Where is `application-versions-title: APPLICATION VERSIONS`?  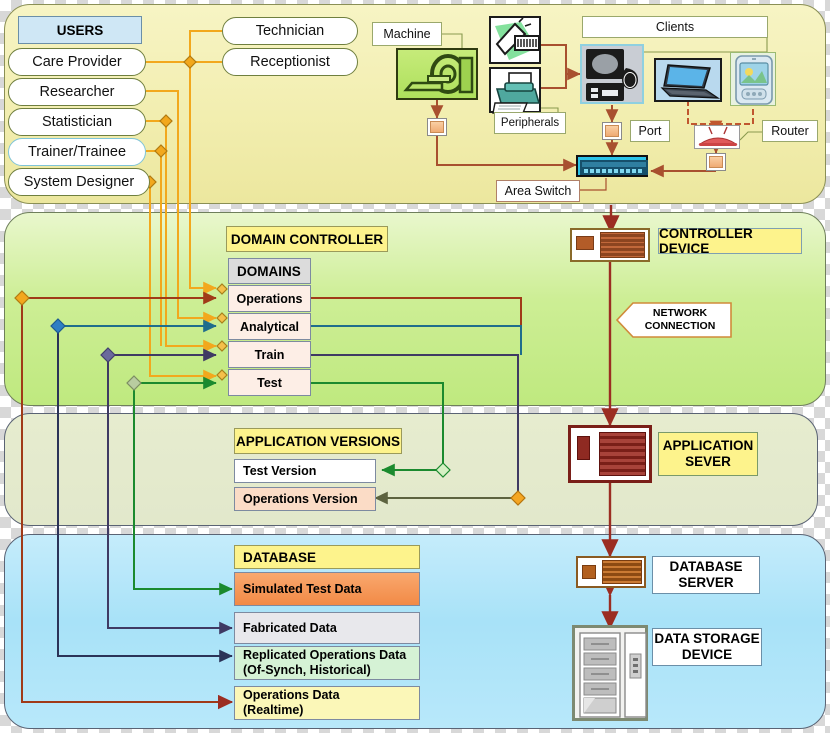 application-versions-title: APPLICATION VERSIONS is located at coordinates (318, 441).